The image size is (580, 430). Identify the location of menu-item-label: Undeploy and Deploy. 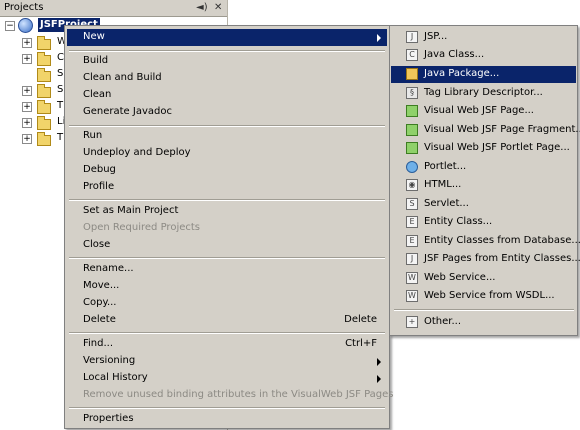
(137, 152).